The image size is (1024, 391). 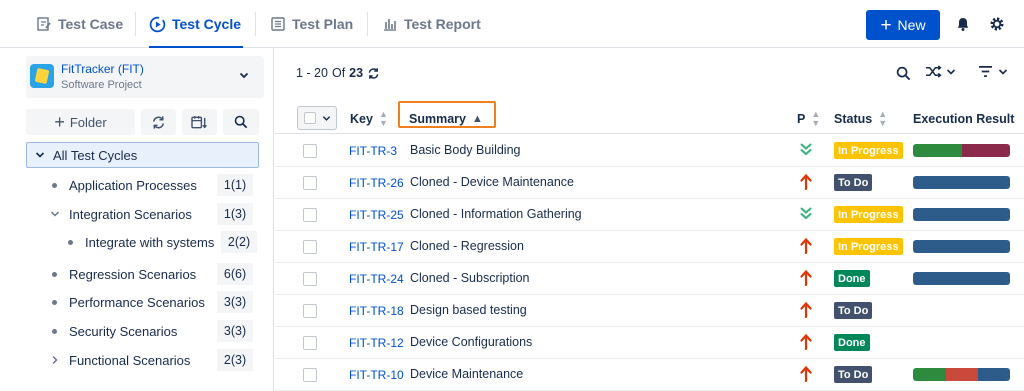 I want to click on table-row: FIT-TR-18 Design based testing To Do, so click(x=649, y=311).